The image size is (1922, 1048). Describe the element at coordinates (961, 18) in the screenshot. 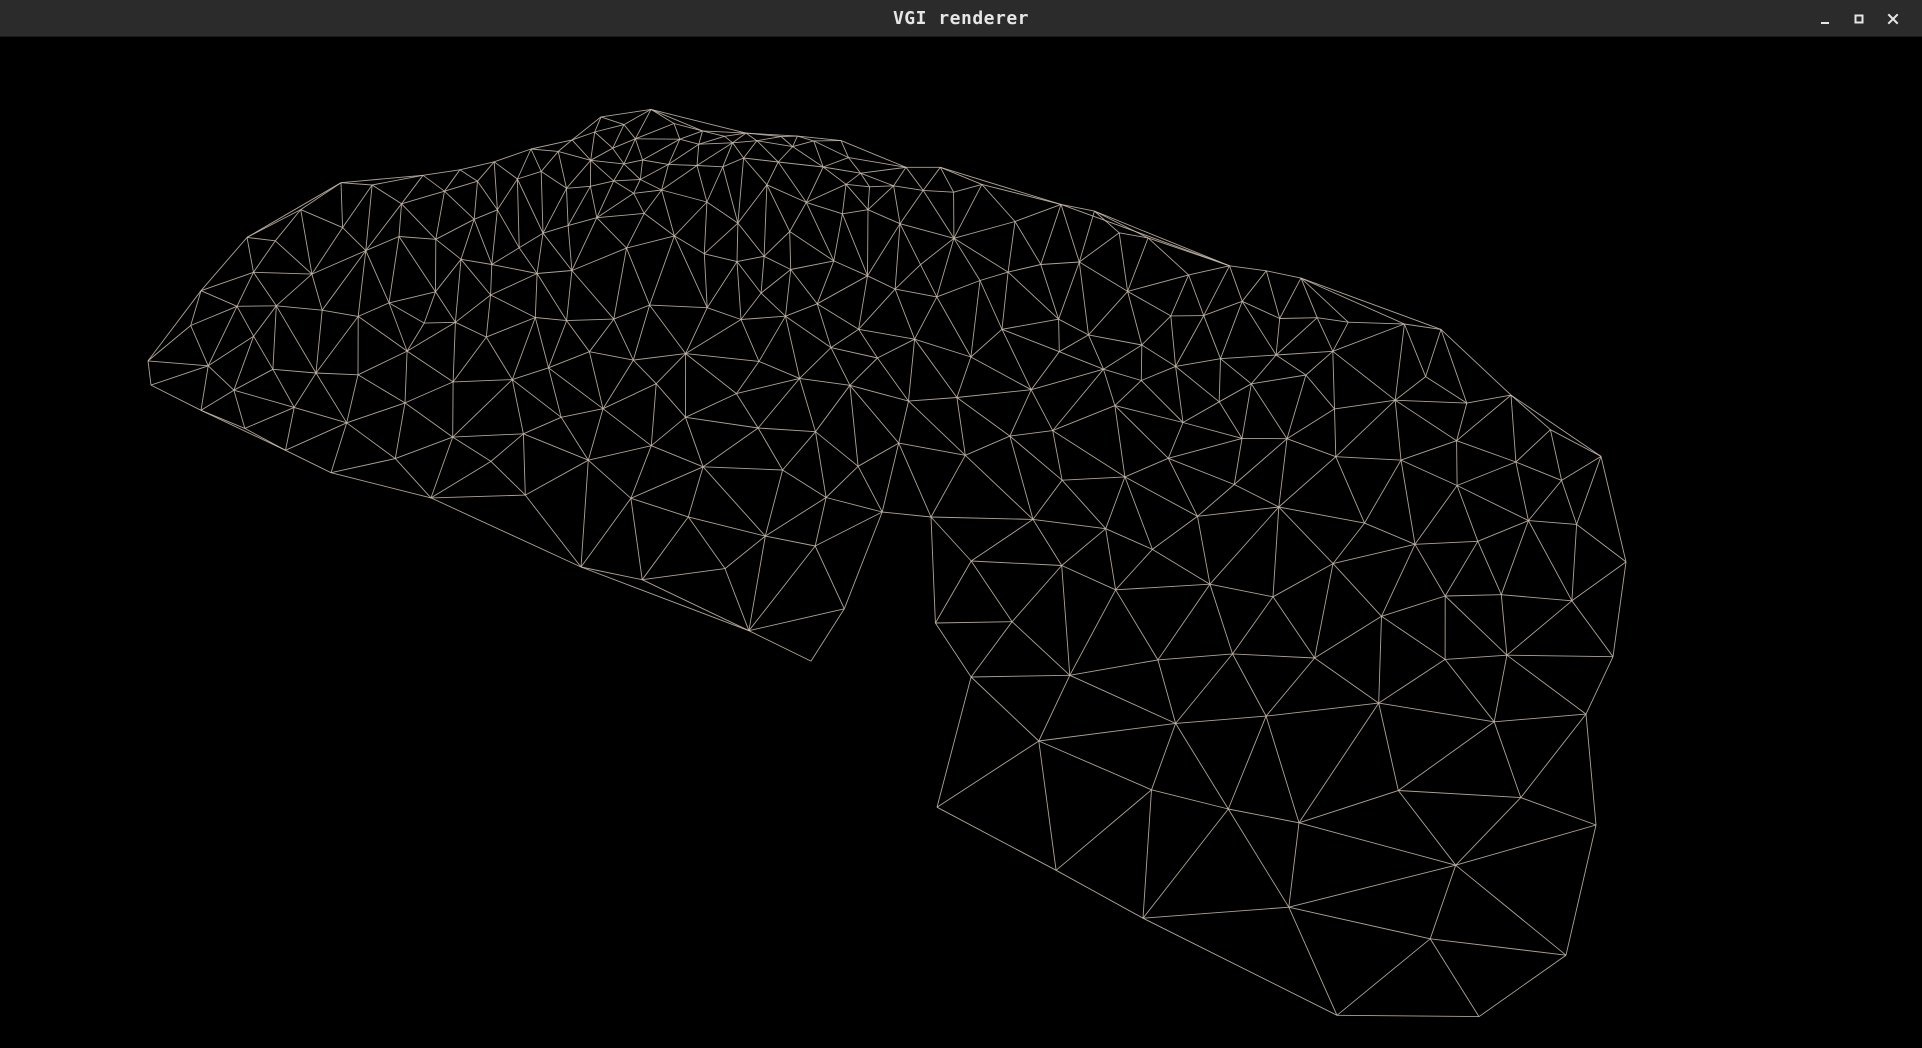

I see `title-bar: VGI renderer` at that location.